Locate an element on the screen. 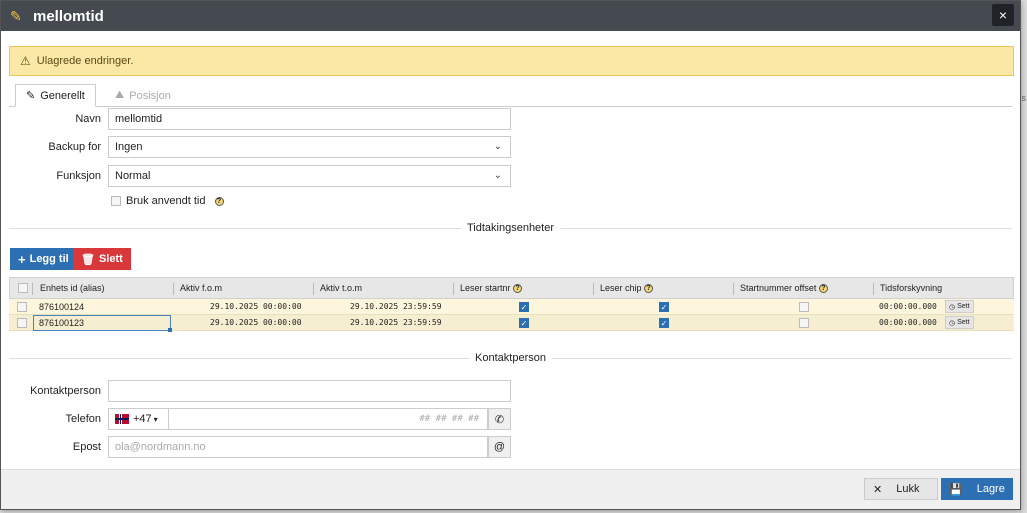  email-field: ola@nordmann.no is located at coordinates (298, 447).